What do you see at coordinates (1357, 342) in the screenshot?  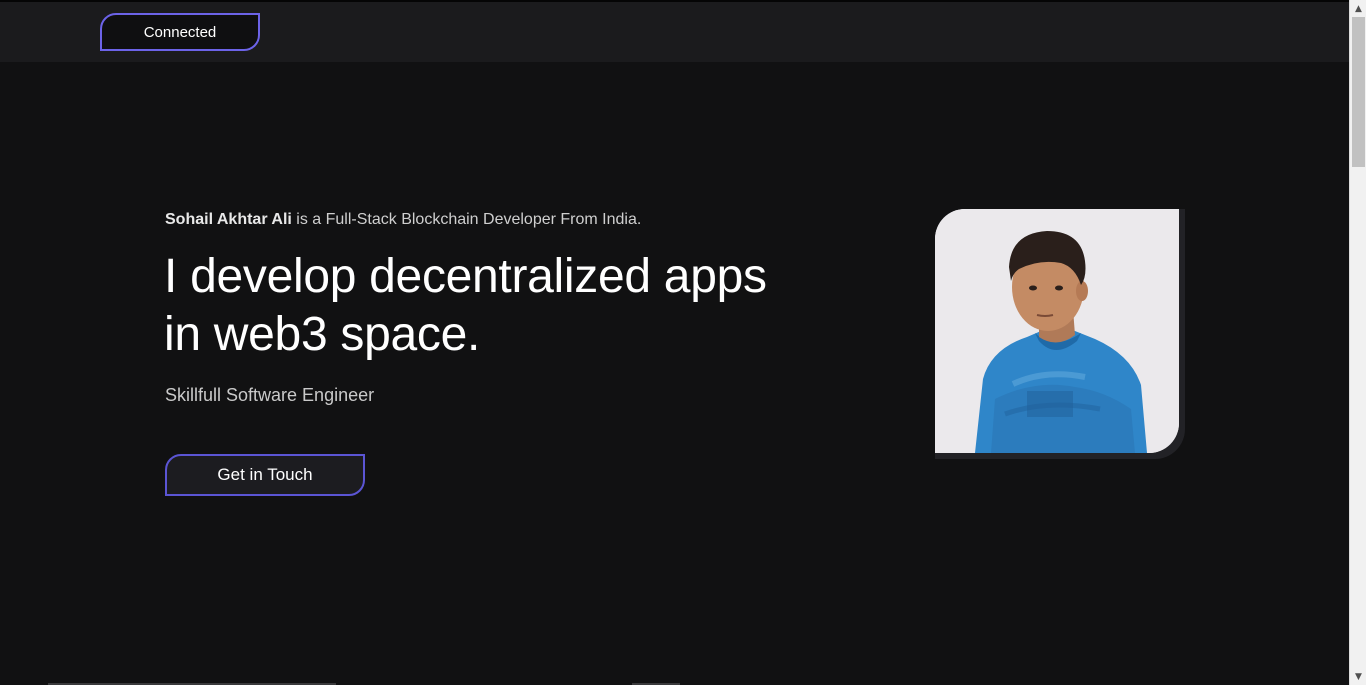 I see `vertical-scrollbar: ▲ ▼` at bounding box center [1357, 342].